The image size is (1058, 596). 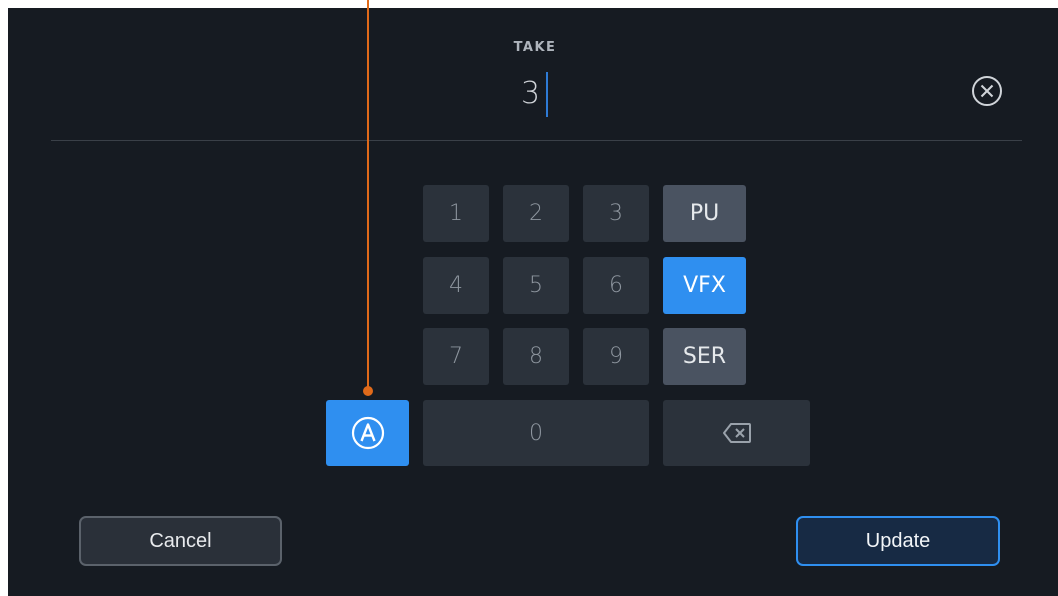 What do you see at coordinates (704, 213) in the screenshot?
I see `tag-pu-button: PU` at bounding box center [704, 213].